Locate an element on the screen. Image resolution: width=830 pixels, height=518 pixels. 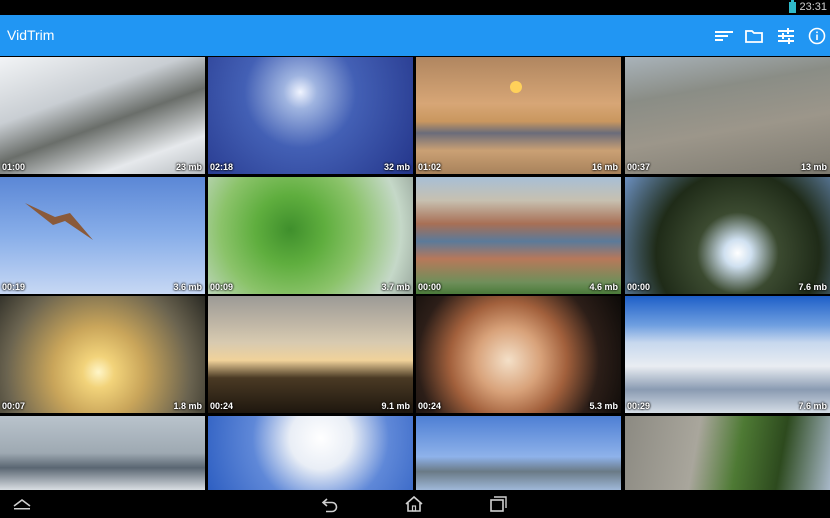
sort-button is located at coordinates (724, 36).